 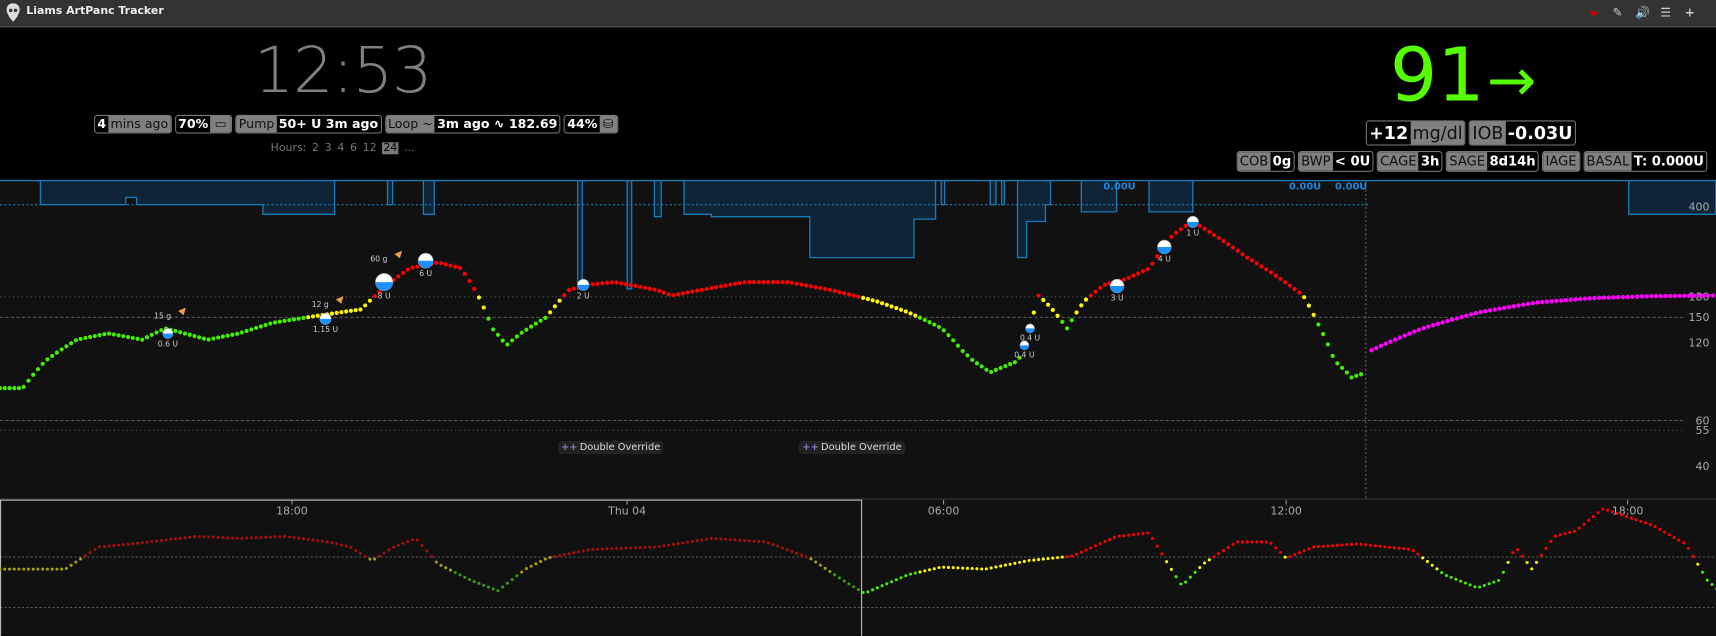 I want to click on bolus-label: 0.4 U, so click(x=1030, y=338).